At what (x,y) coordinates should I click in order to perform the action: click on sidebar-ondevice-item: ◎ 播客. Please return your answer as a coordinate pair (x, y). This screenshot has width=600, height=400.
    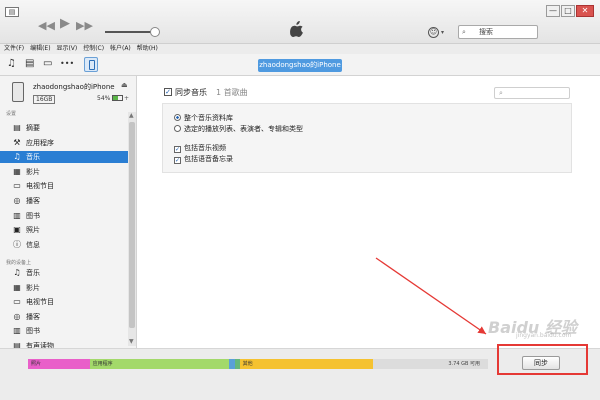
    Looking at the image, I should click on (64, 317).